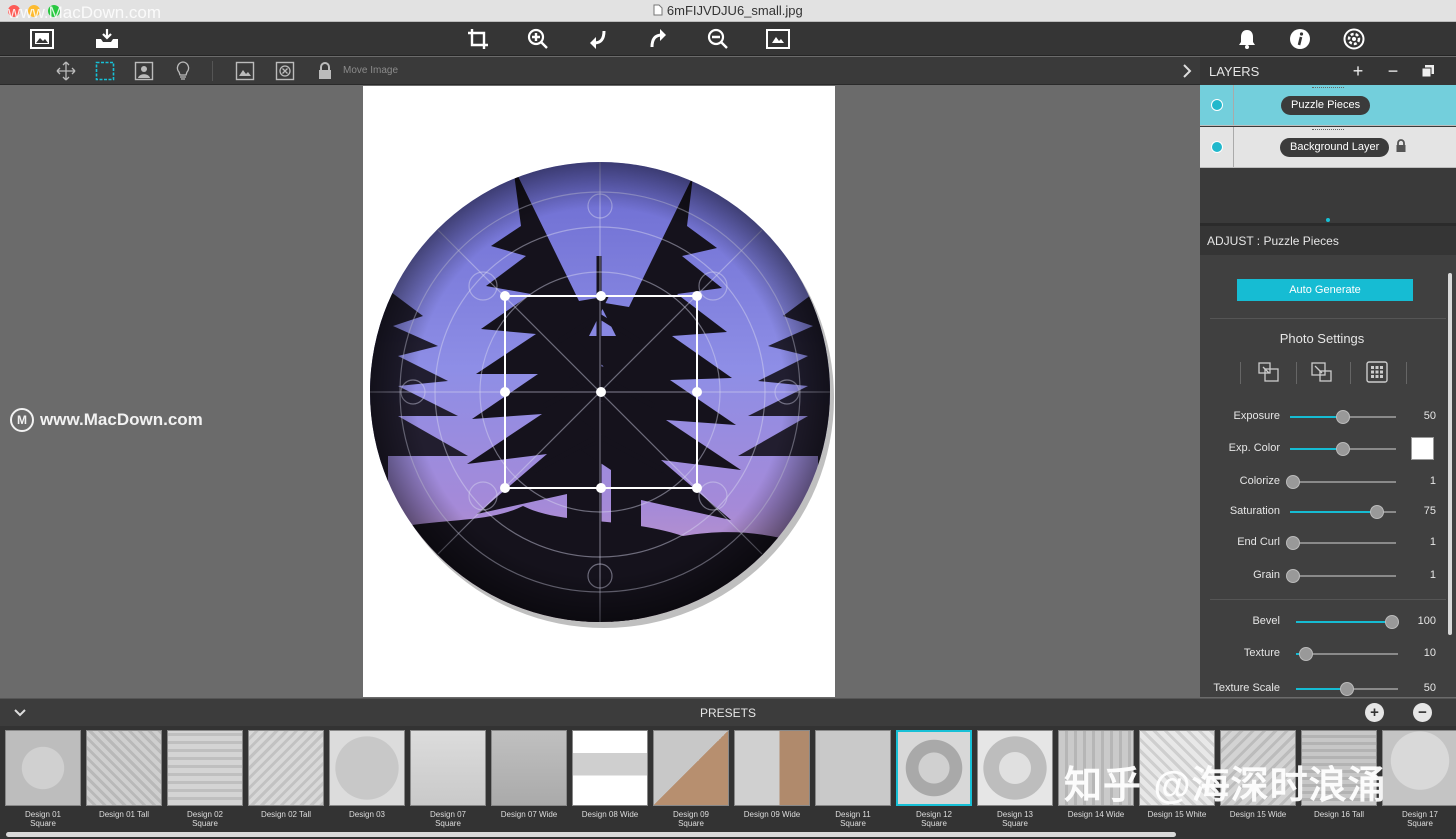 This screenshot has height=839, width=1456. What do you see at coordinates (245, 71) in the screenshot?
I see `replace-image-icon` at bounding box center [245, 71].